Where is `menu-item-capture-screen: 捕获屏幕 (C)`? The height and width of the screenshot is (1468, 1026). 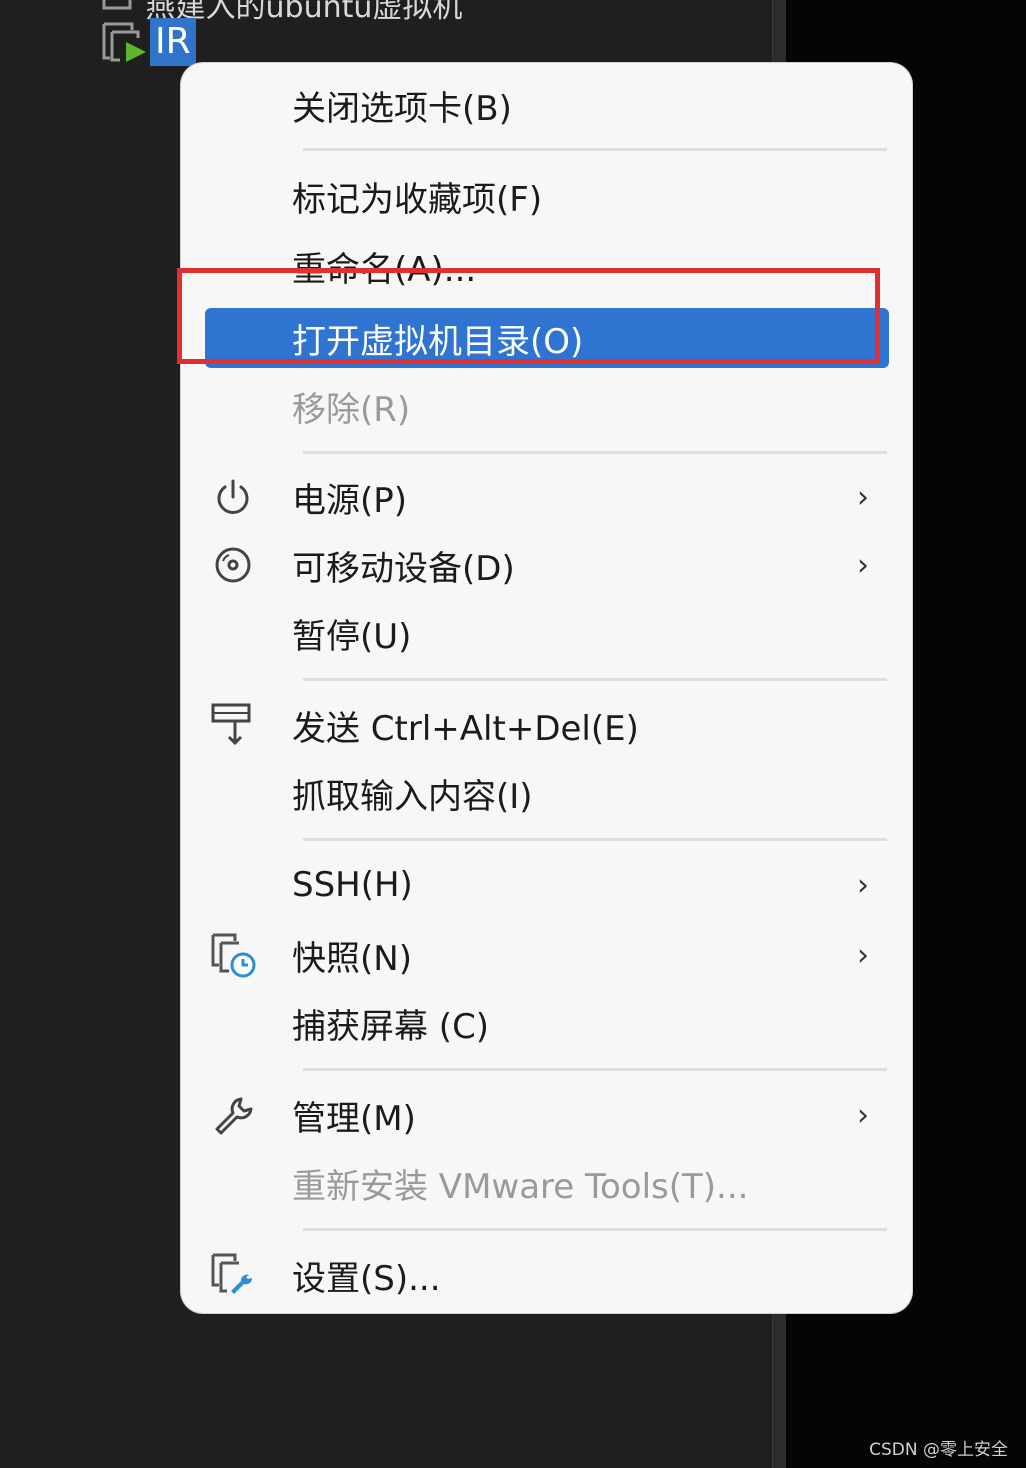
menu-item-capture-screen: 捕获屏幕 (C) is located at coordinates (547, 1023).